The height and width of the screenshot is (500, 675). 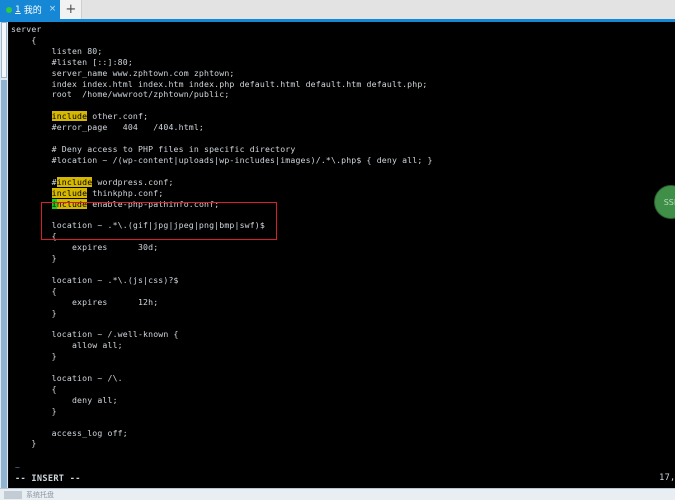 What do you see at coordinates (4, 50) in the screenshot?
I see `scrollbar-thumb` at bounding box center [4, 50].